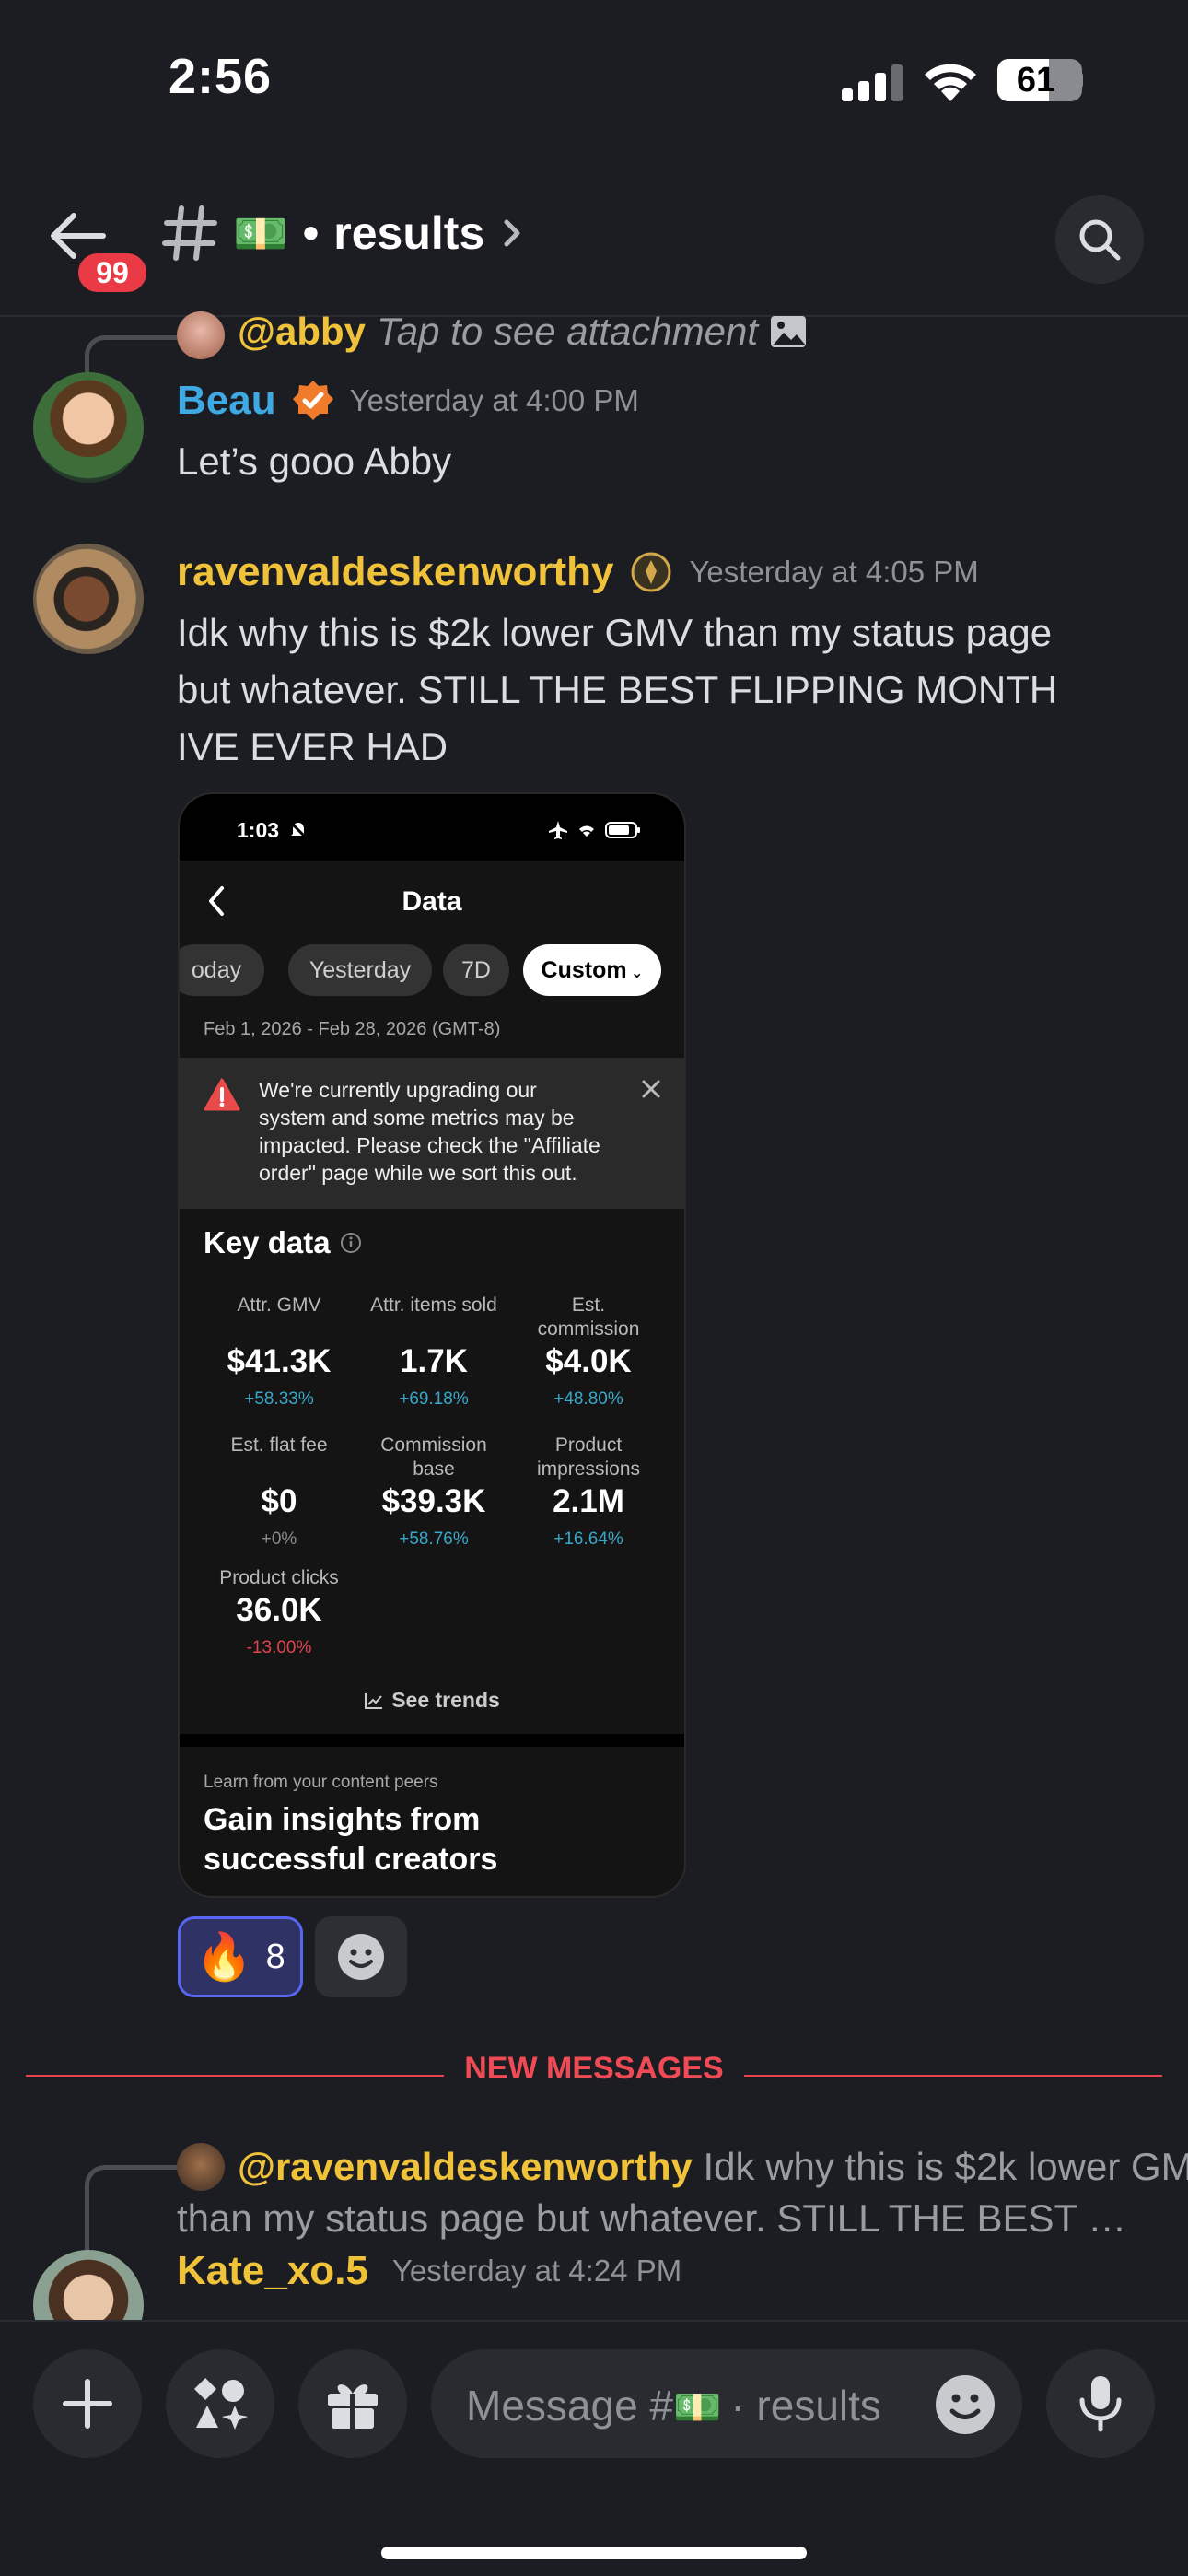  What do you see at coordinates (87, 2403) in the screenshot?
I see `add-attachment-button` at bounding box center [87, 2403].